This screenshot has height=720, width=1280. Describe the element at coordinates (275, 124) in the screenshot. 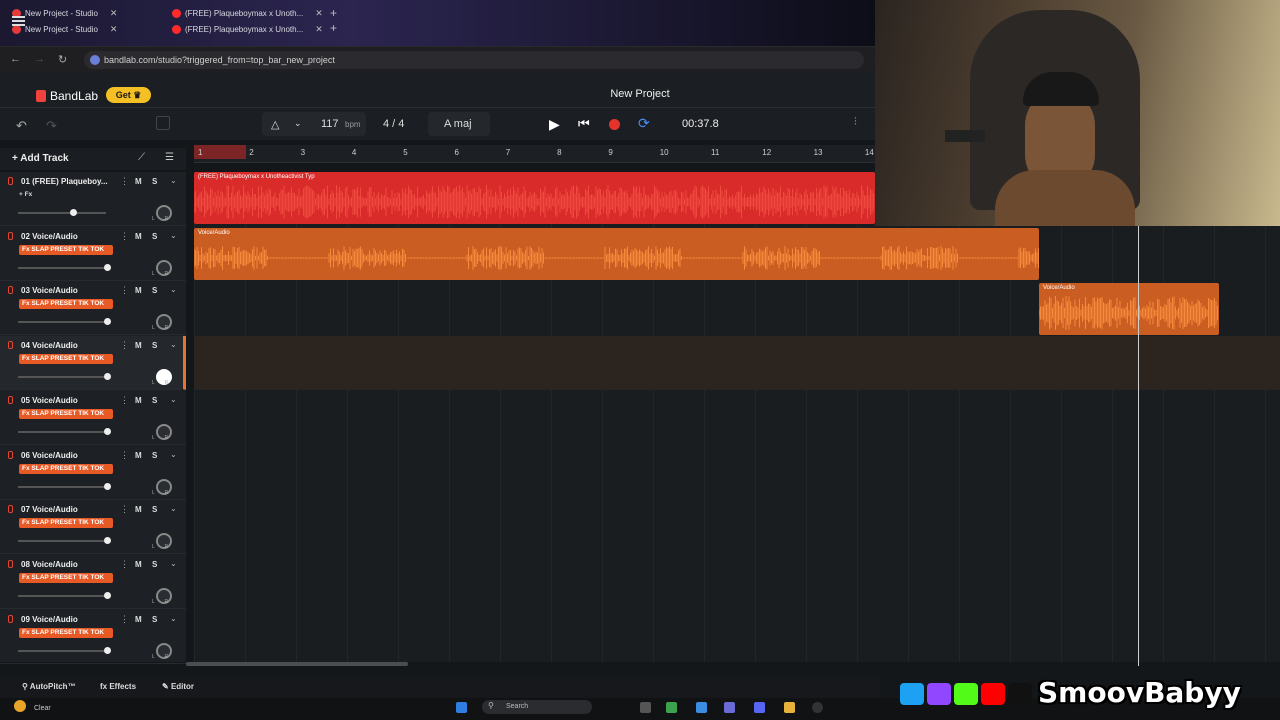

I see `metronome-icon: △` at that location.